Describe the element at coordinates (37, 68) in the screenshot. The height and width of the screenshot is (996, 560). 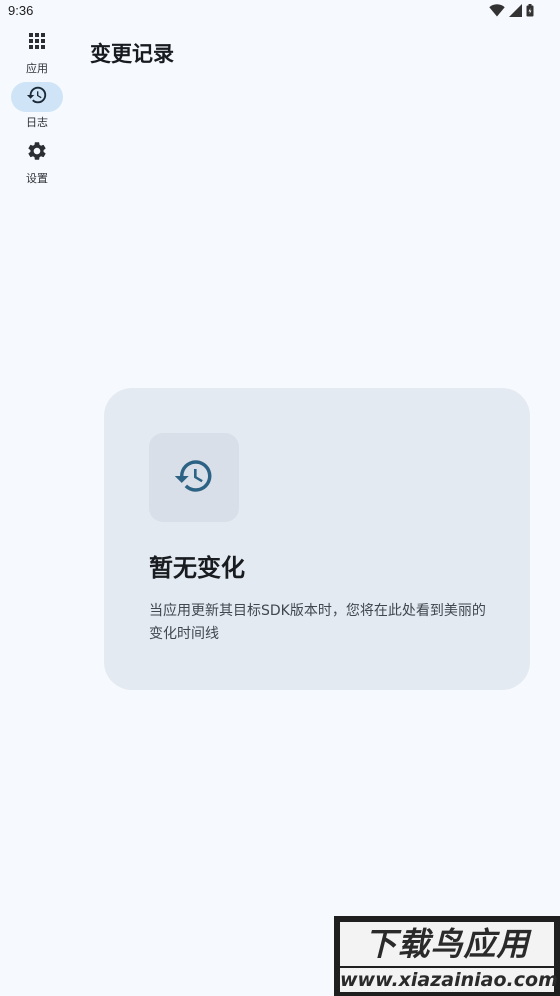
I see `nav-item-label: 应用` at that location.